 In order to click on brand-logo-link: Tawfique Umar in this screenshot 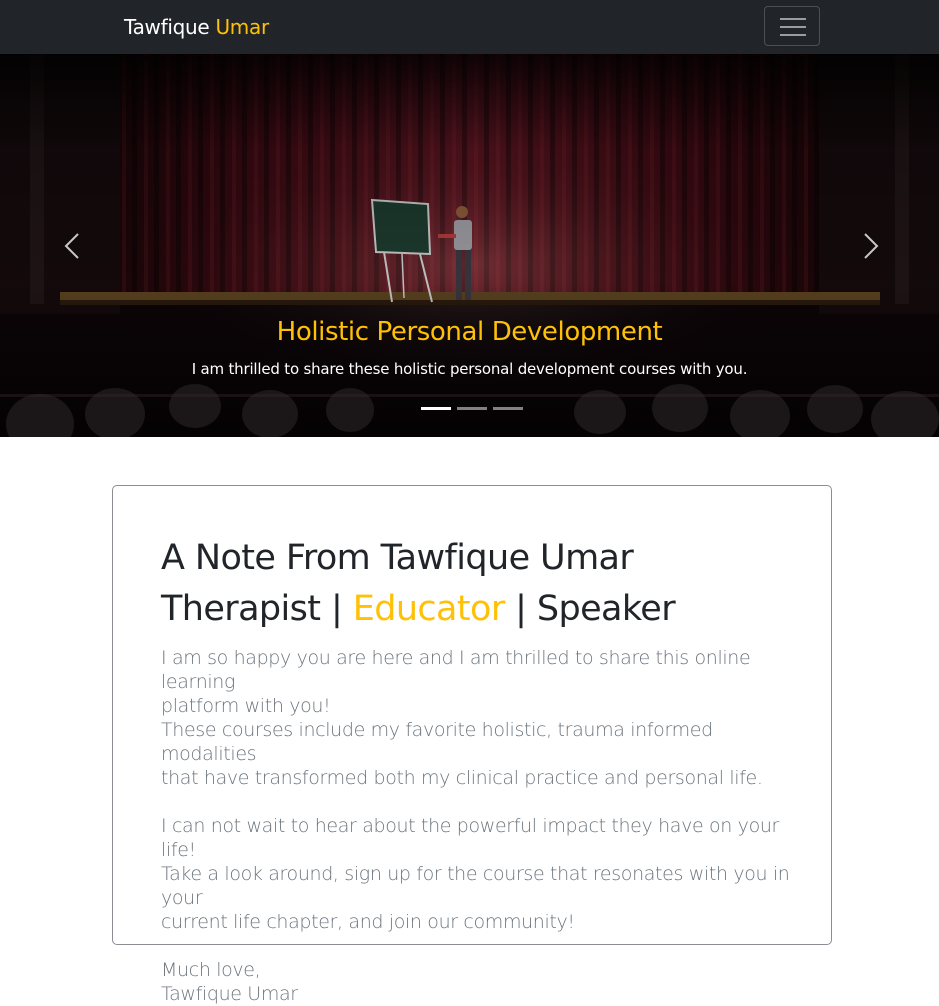, I will do `click(196, 27)`.